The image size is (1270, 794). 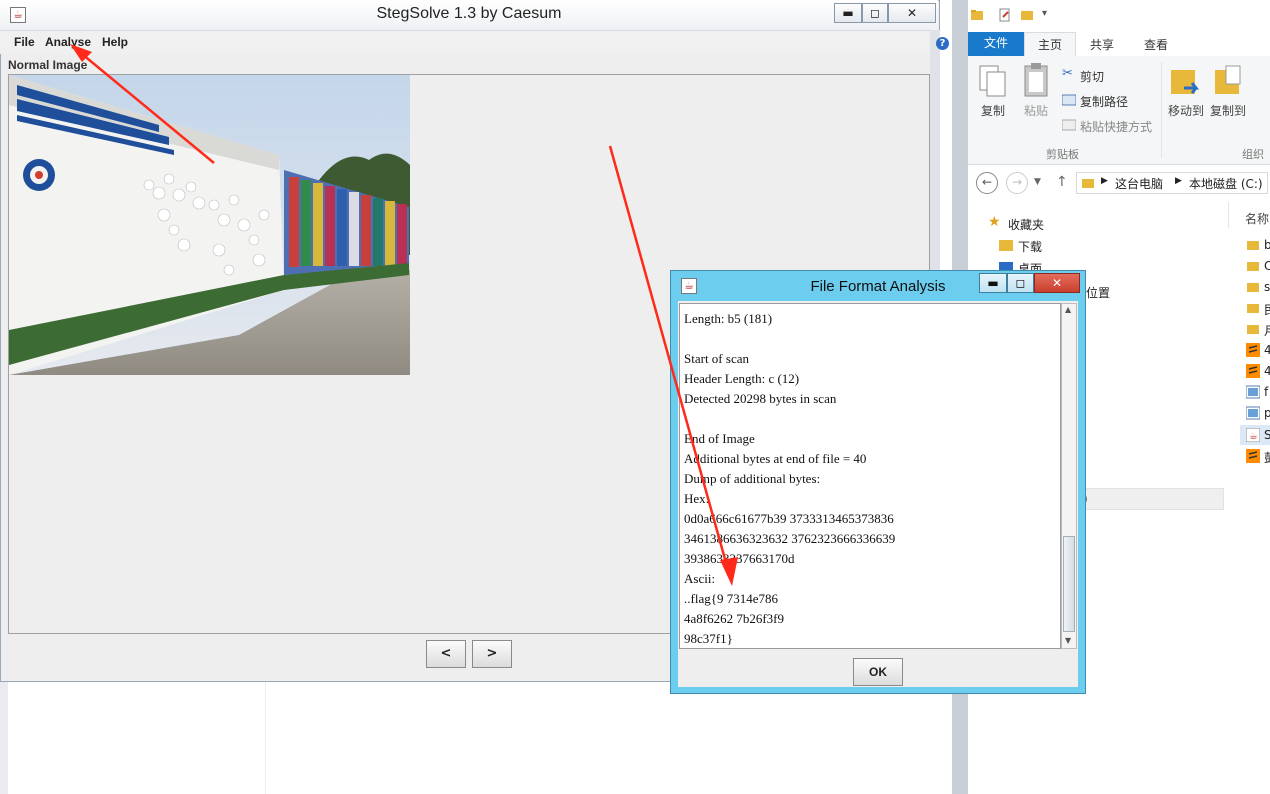 I want to click on copy-path-button: 复制路径, so click(x=1104, y=101).